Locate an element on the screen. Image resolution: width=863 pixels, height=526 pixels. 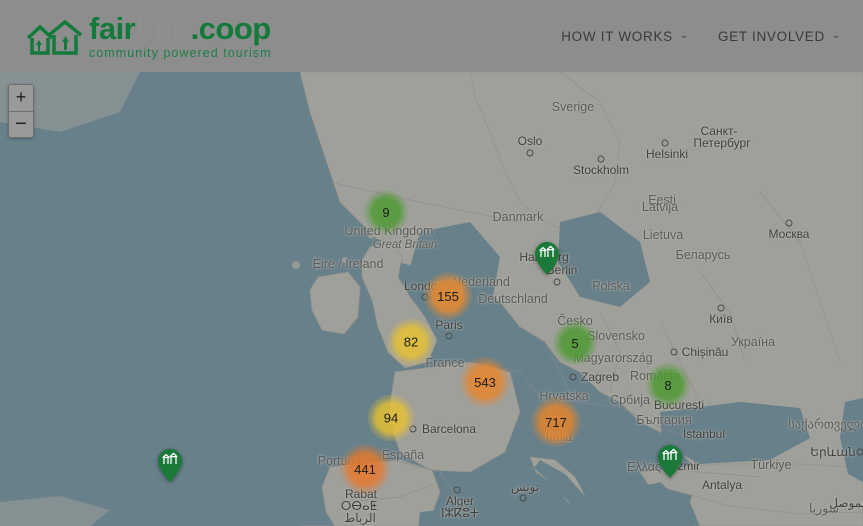
logo-word-bnb: bnb is located at coordinates (163, 28).